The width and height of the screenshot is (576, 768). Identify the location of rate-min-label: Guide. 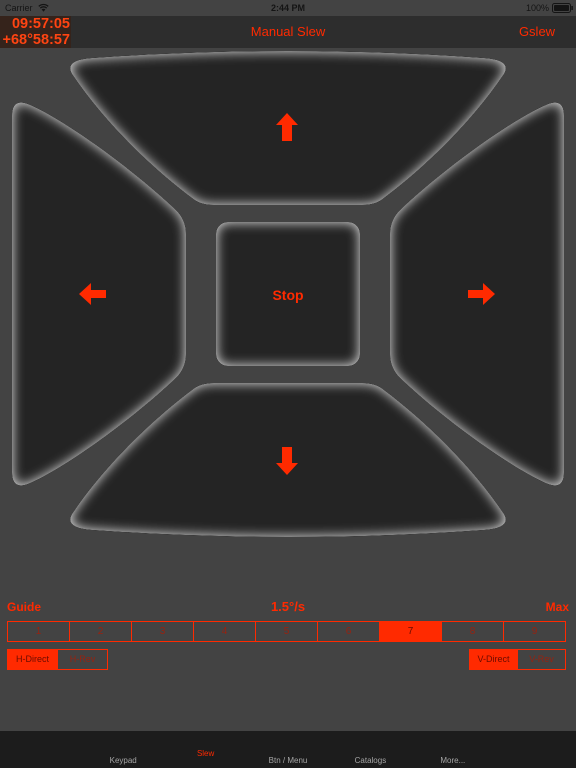
(24, 607).